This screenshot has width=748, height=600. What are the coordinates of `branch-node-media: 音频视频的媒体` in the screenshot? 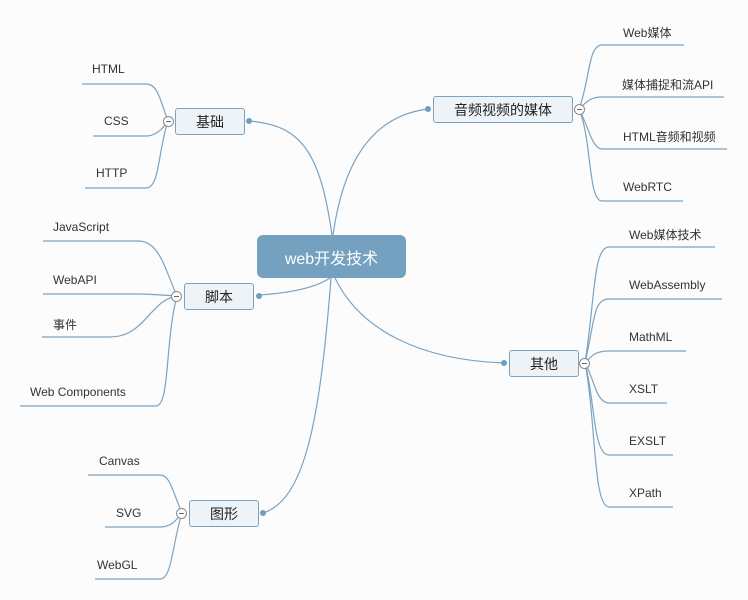 It's located at (503, 109).